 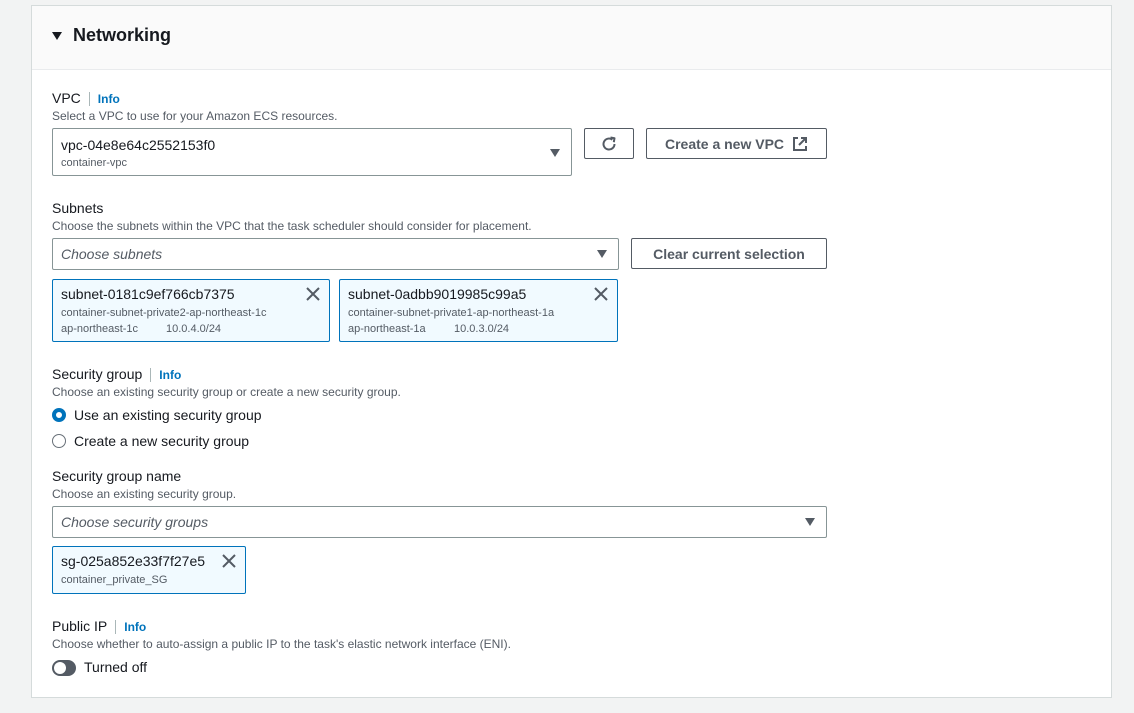 What do you see at coordinates (387, 329) in the screenshot?
I see `subnet-az: ap-northeast-1a` at bounding box center [387, 329].